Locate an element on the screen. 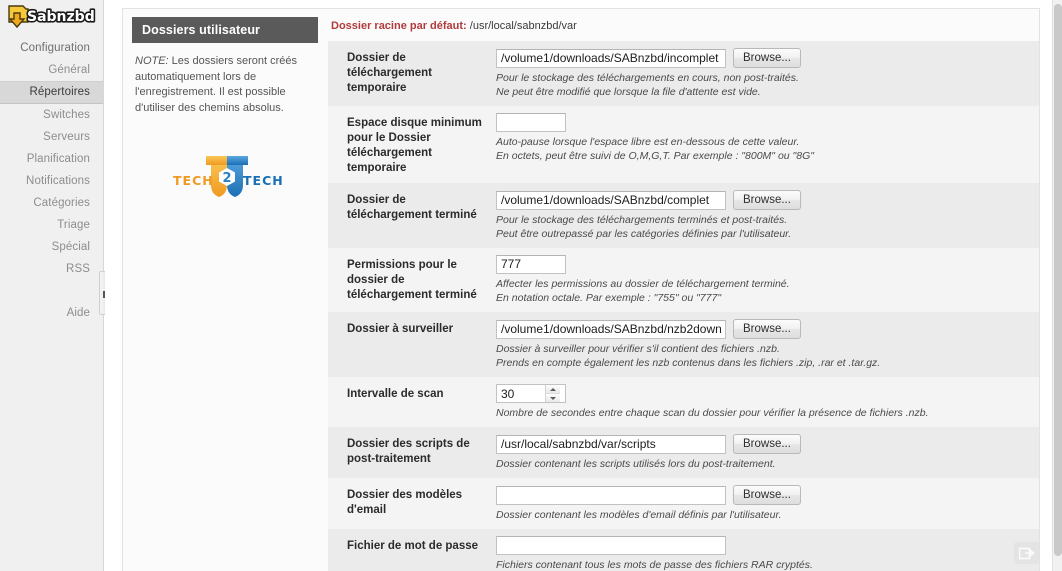  section-title: Dossiers utilisateur is located at coordinates (225, 30).